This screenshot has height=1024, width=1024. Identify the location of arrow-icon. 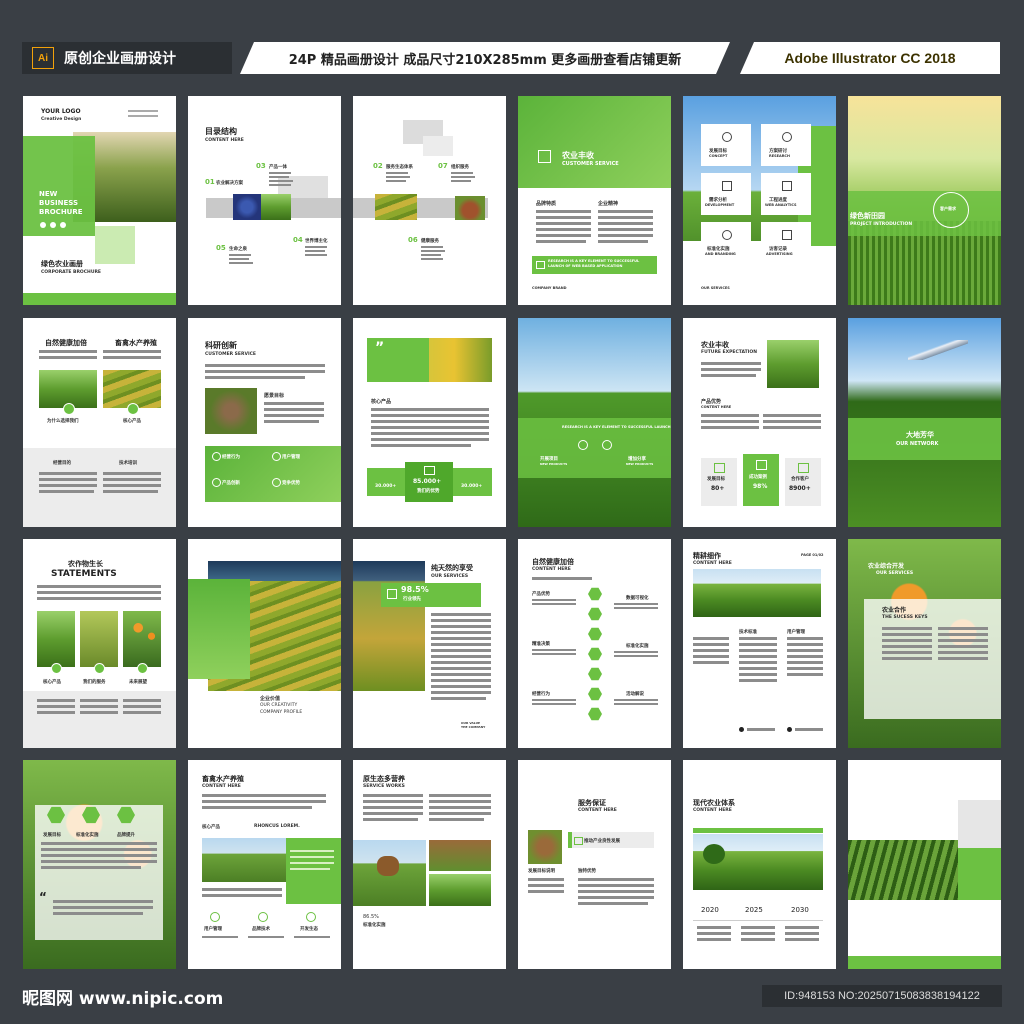
(741, 729).